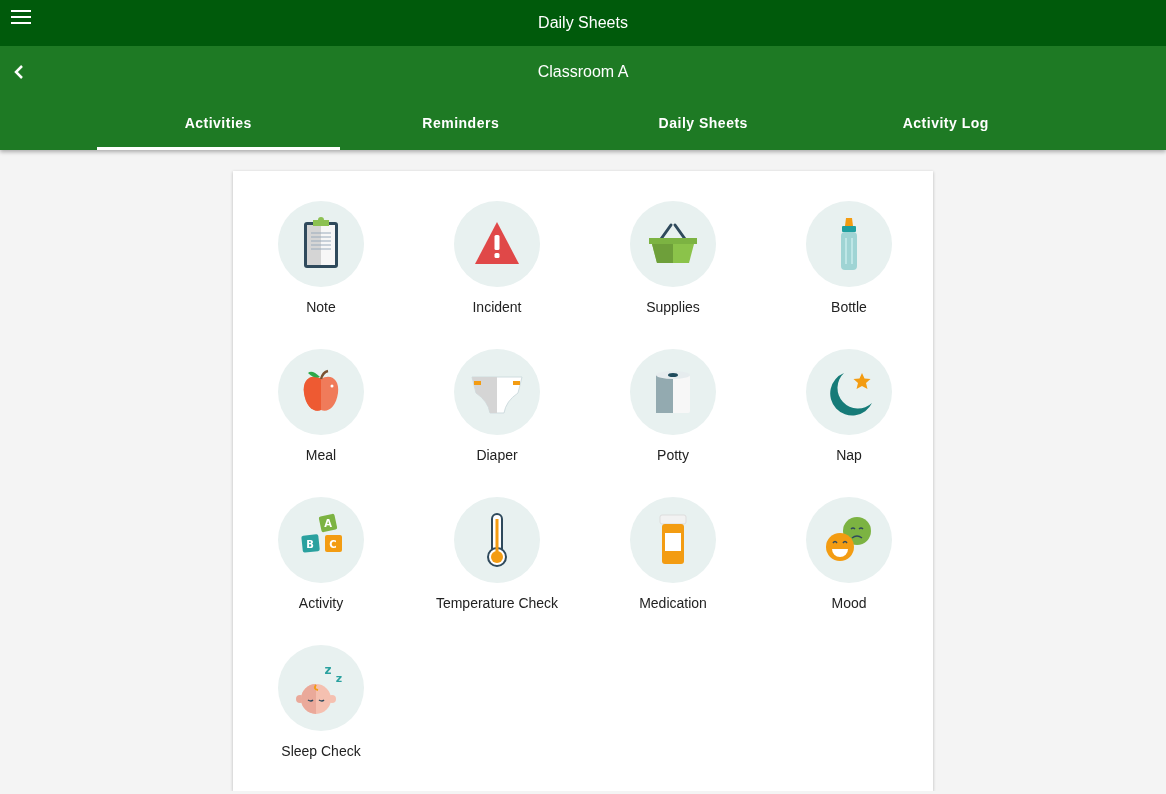 The height and width of the screenshot is (794, 1166). I want to click on classroom-title: Classroom A, so click(583, 72).